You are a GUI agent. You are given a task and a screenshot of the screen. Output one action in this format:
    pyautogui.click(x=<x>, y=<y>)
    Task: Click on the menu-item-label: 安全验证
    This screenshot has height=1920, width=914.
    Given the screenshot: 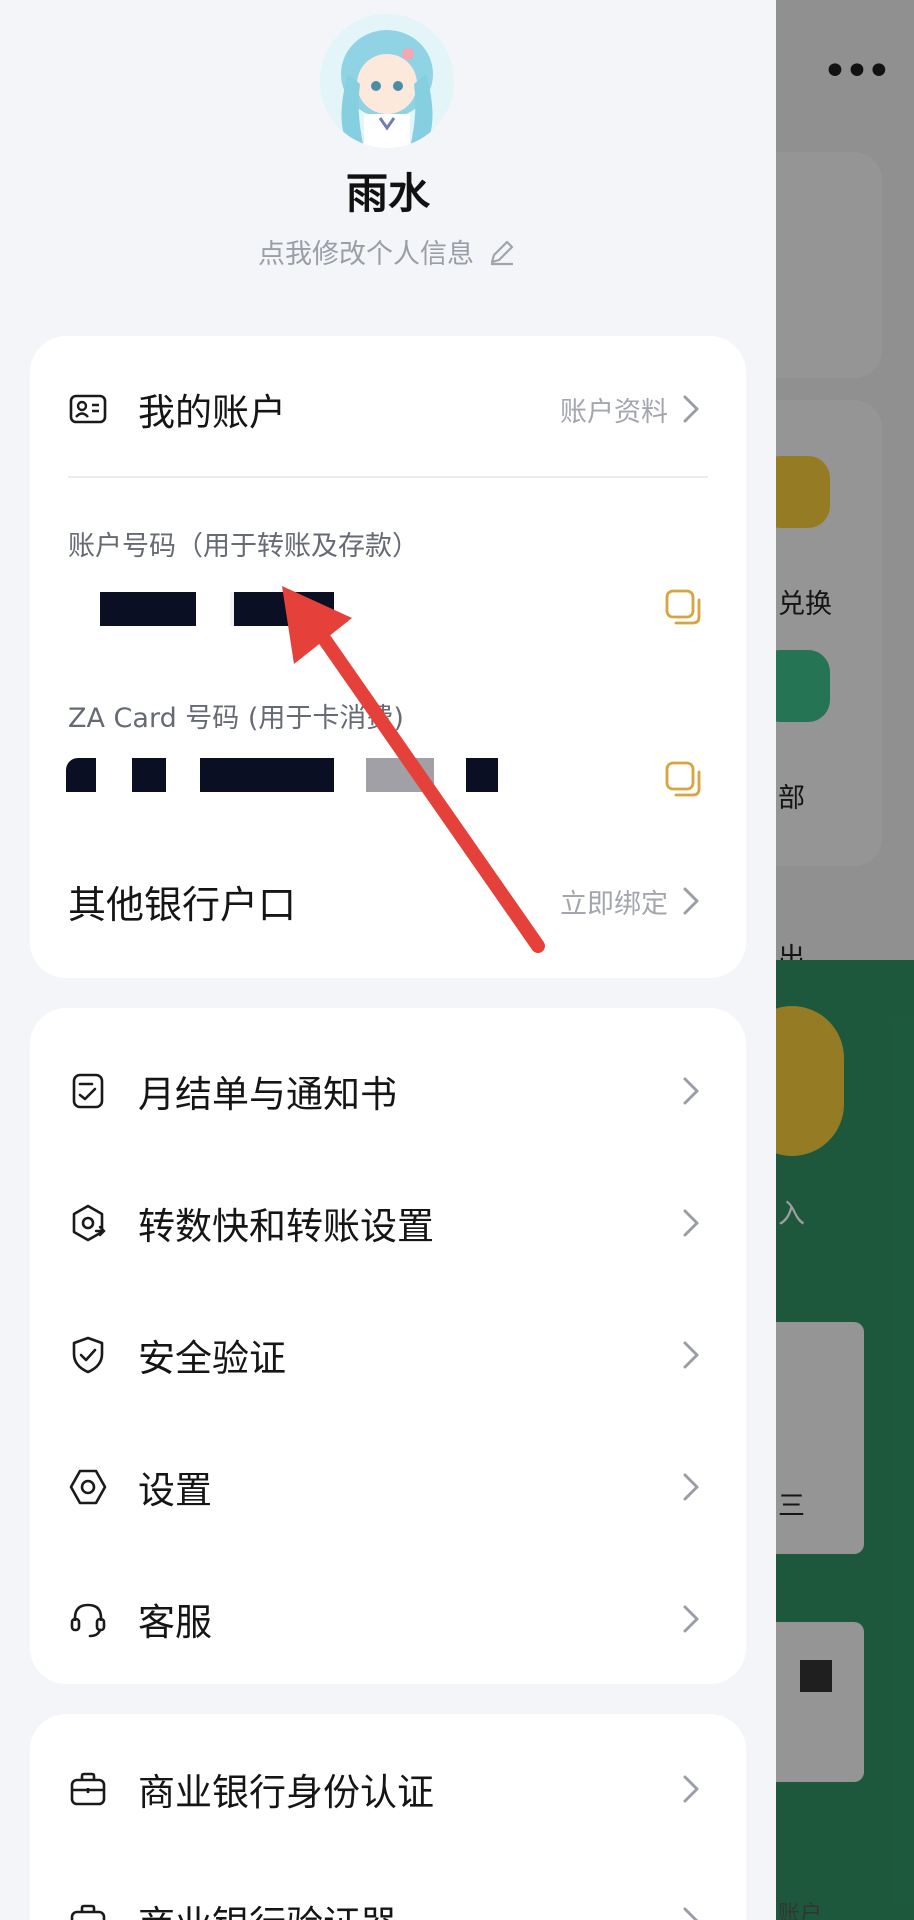 What is the action you would take?
    pyautogui.click(x=212, y=1358)
    